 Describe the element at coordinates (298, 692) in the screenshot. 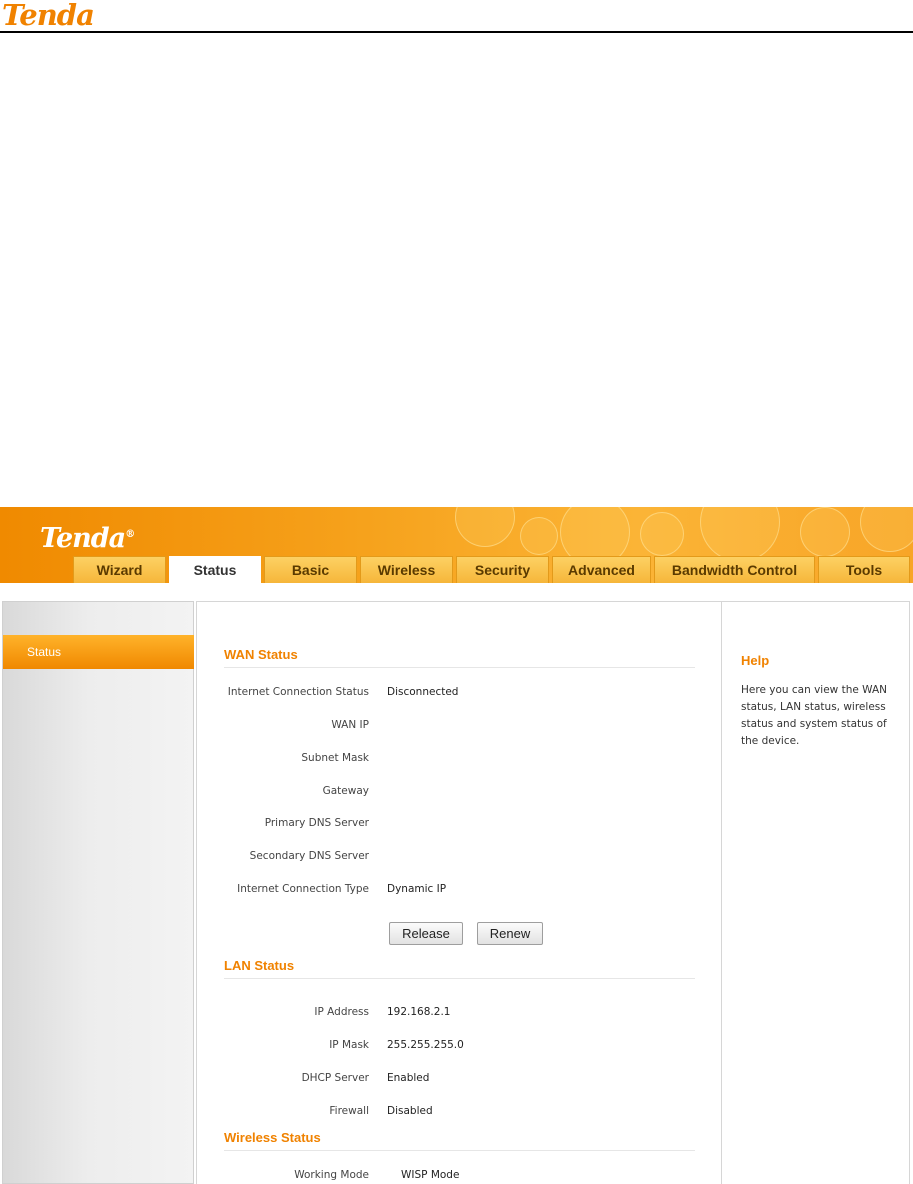

I see `field-label: Internet Connection Status` at that location.